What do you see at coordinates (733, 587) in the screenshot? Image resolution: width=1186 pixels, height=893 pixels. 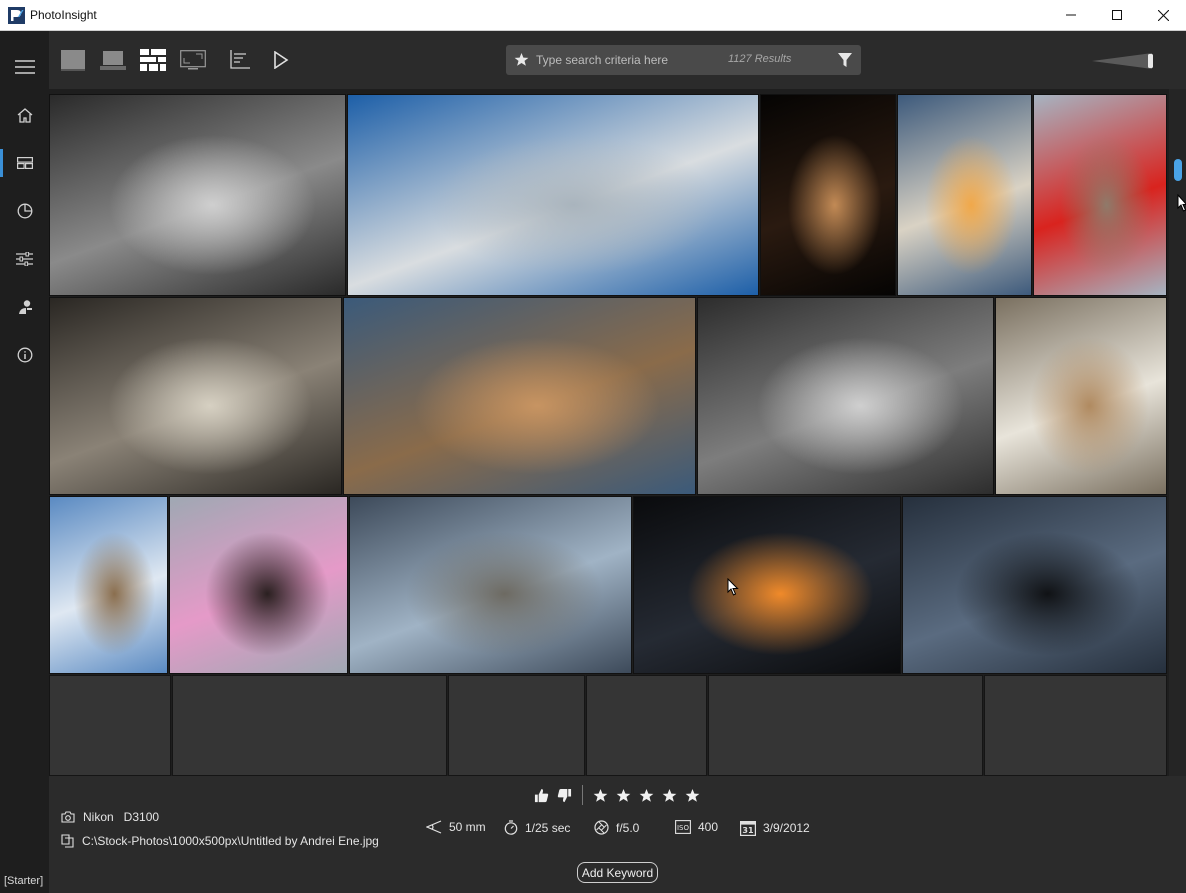 I see `mouse-cursor-icon` at bounding box center [733, 587].